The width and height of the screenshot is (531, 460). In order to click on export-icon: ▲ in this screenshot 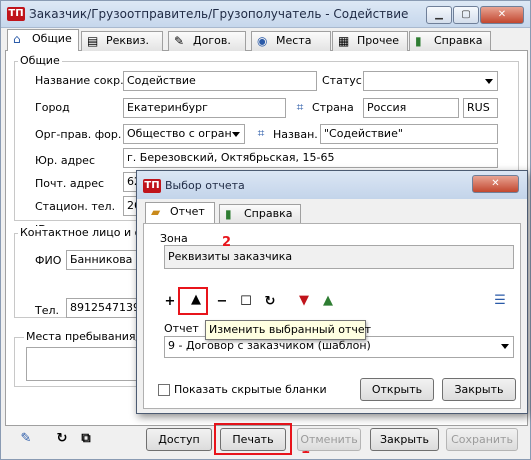, I will do `click(328, 301)`.